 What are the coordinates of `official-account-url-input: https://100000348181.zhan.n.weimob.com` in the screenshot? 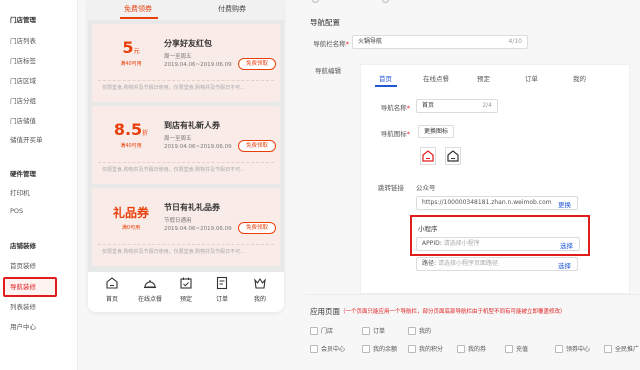 It's located at (497, 203).